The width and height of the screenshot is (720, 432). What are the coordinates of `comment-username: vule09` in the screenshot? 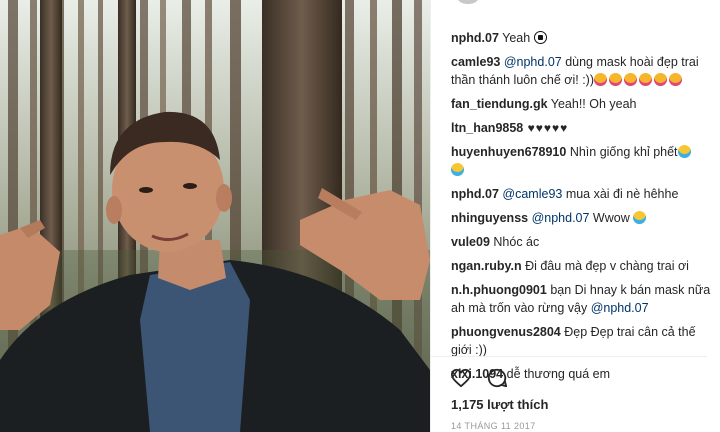 It's located at (470, 242).